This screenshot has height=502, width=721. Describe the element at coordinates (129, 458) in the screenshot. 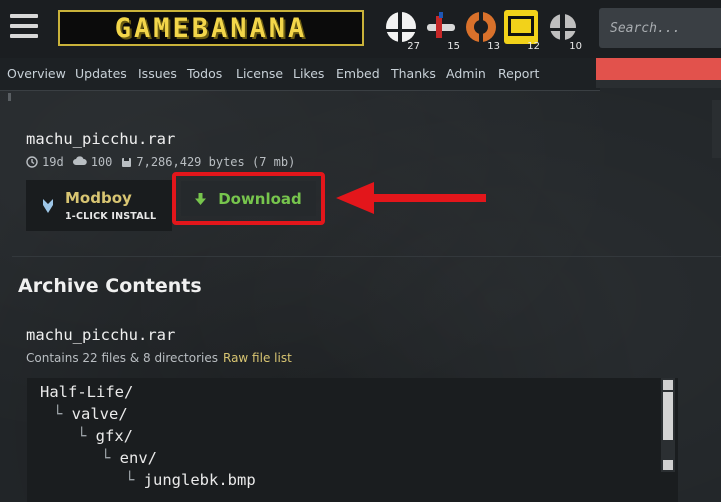

I see `tree-item: └ env/` at that location.